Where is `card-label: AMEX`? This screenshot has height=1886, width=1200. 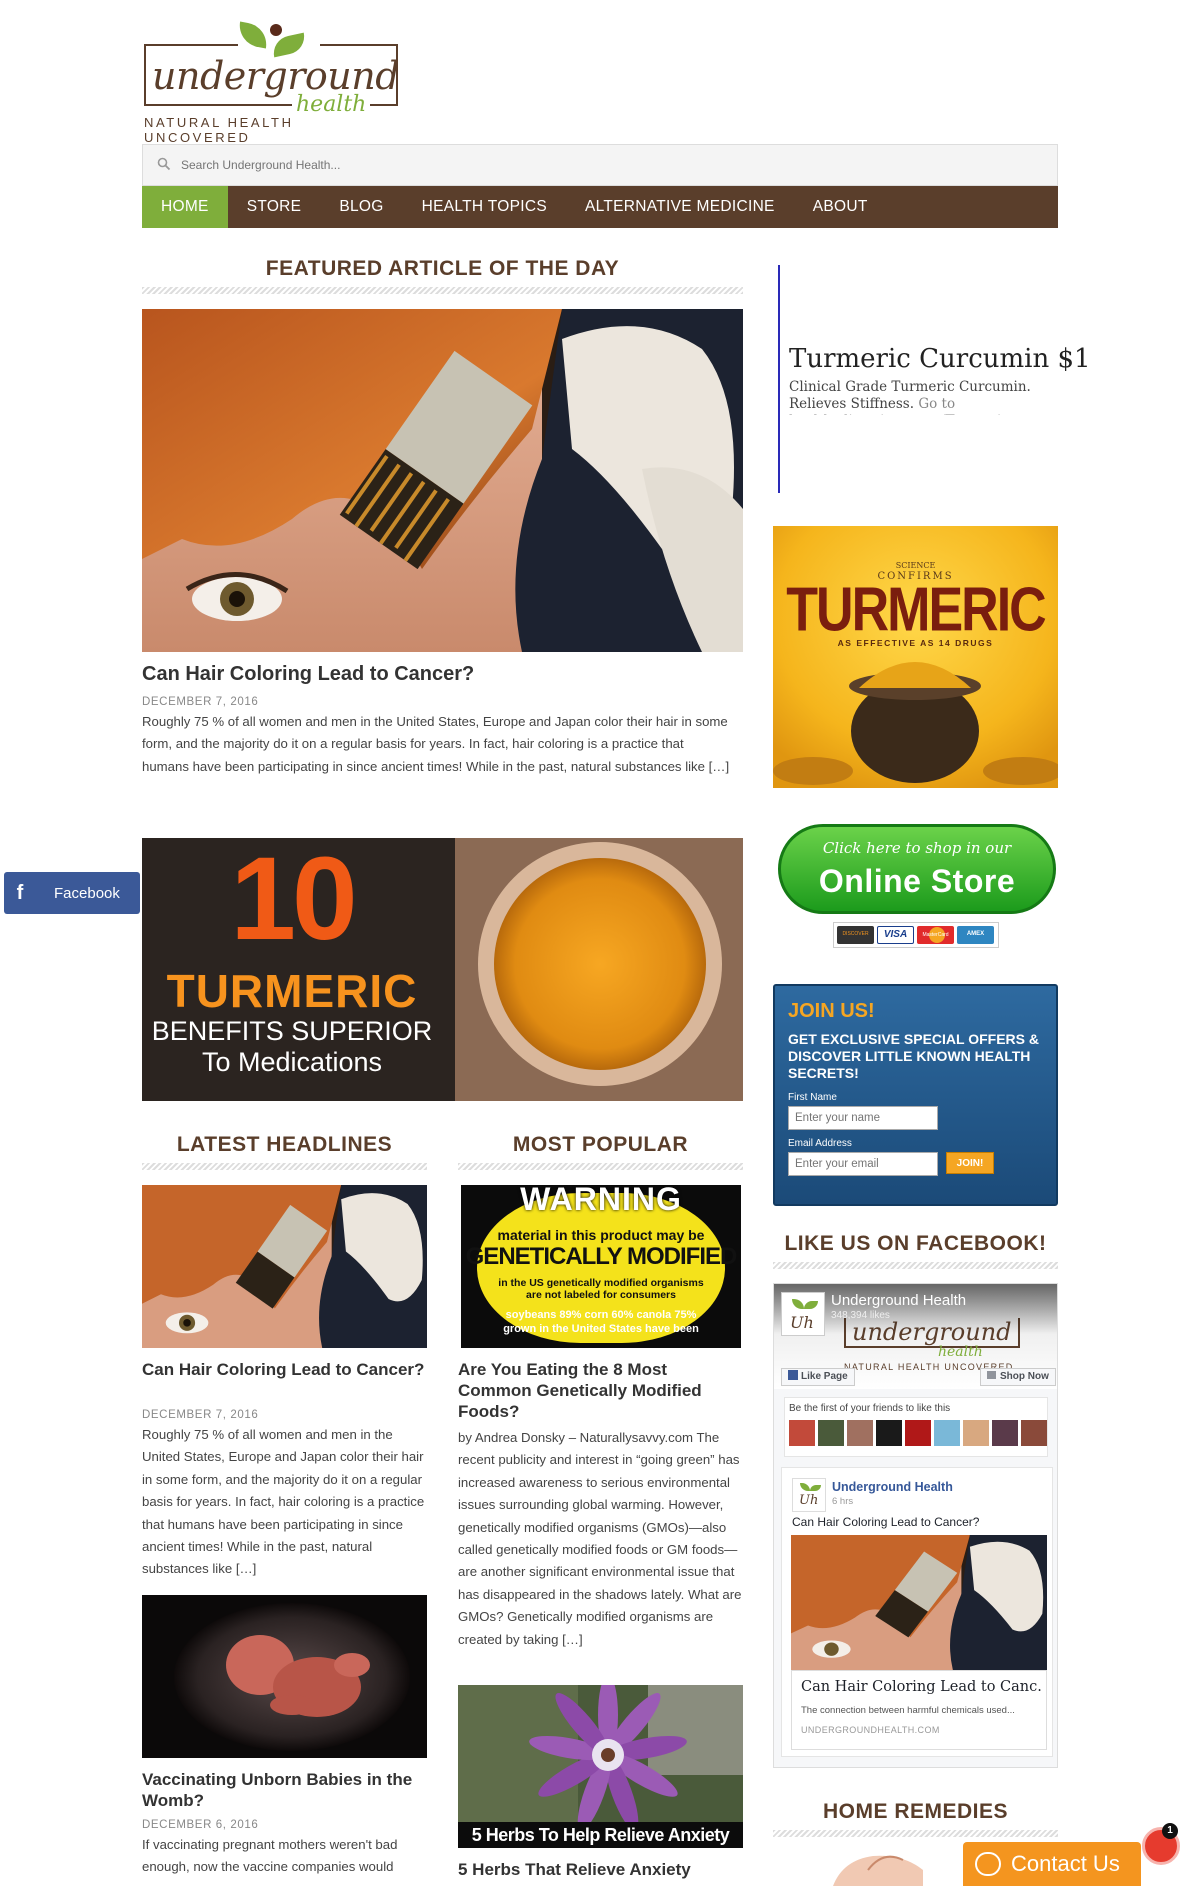
card-label: AMEX is located at coordinates (975, 934).